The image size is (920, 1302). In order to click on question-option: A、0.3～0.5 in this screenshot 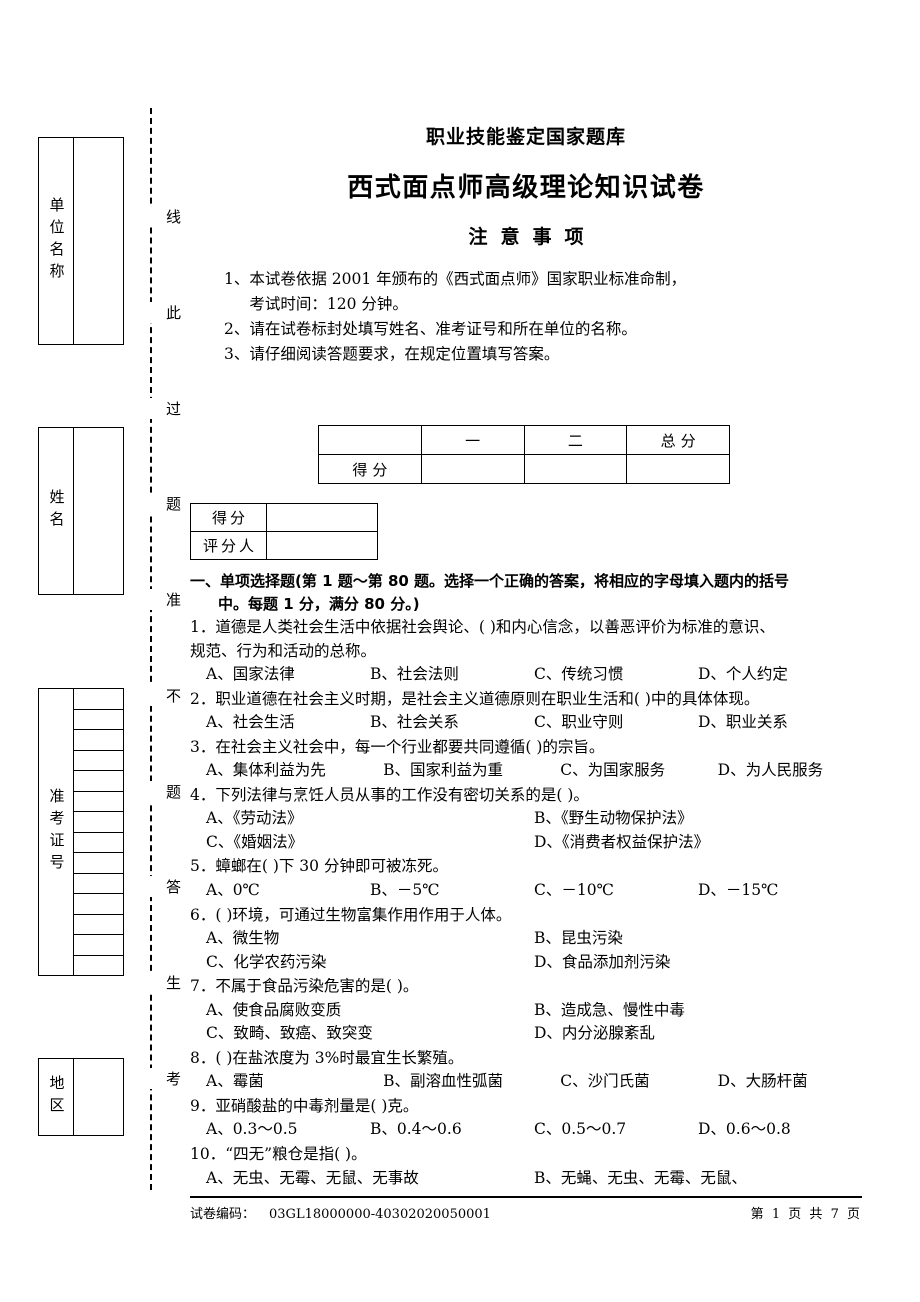, I will do `click(288, 1130)`.